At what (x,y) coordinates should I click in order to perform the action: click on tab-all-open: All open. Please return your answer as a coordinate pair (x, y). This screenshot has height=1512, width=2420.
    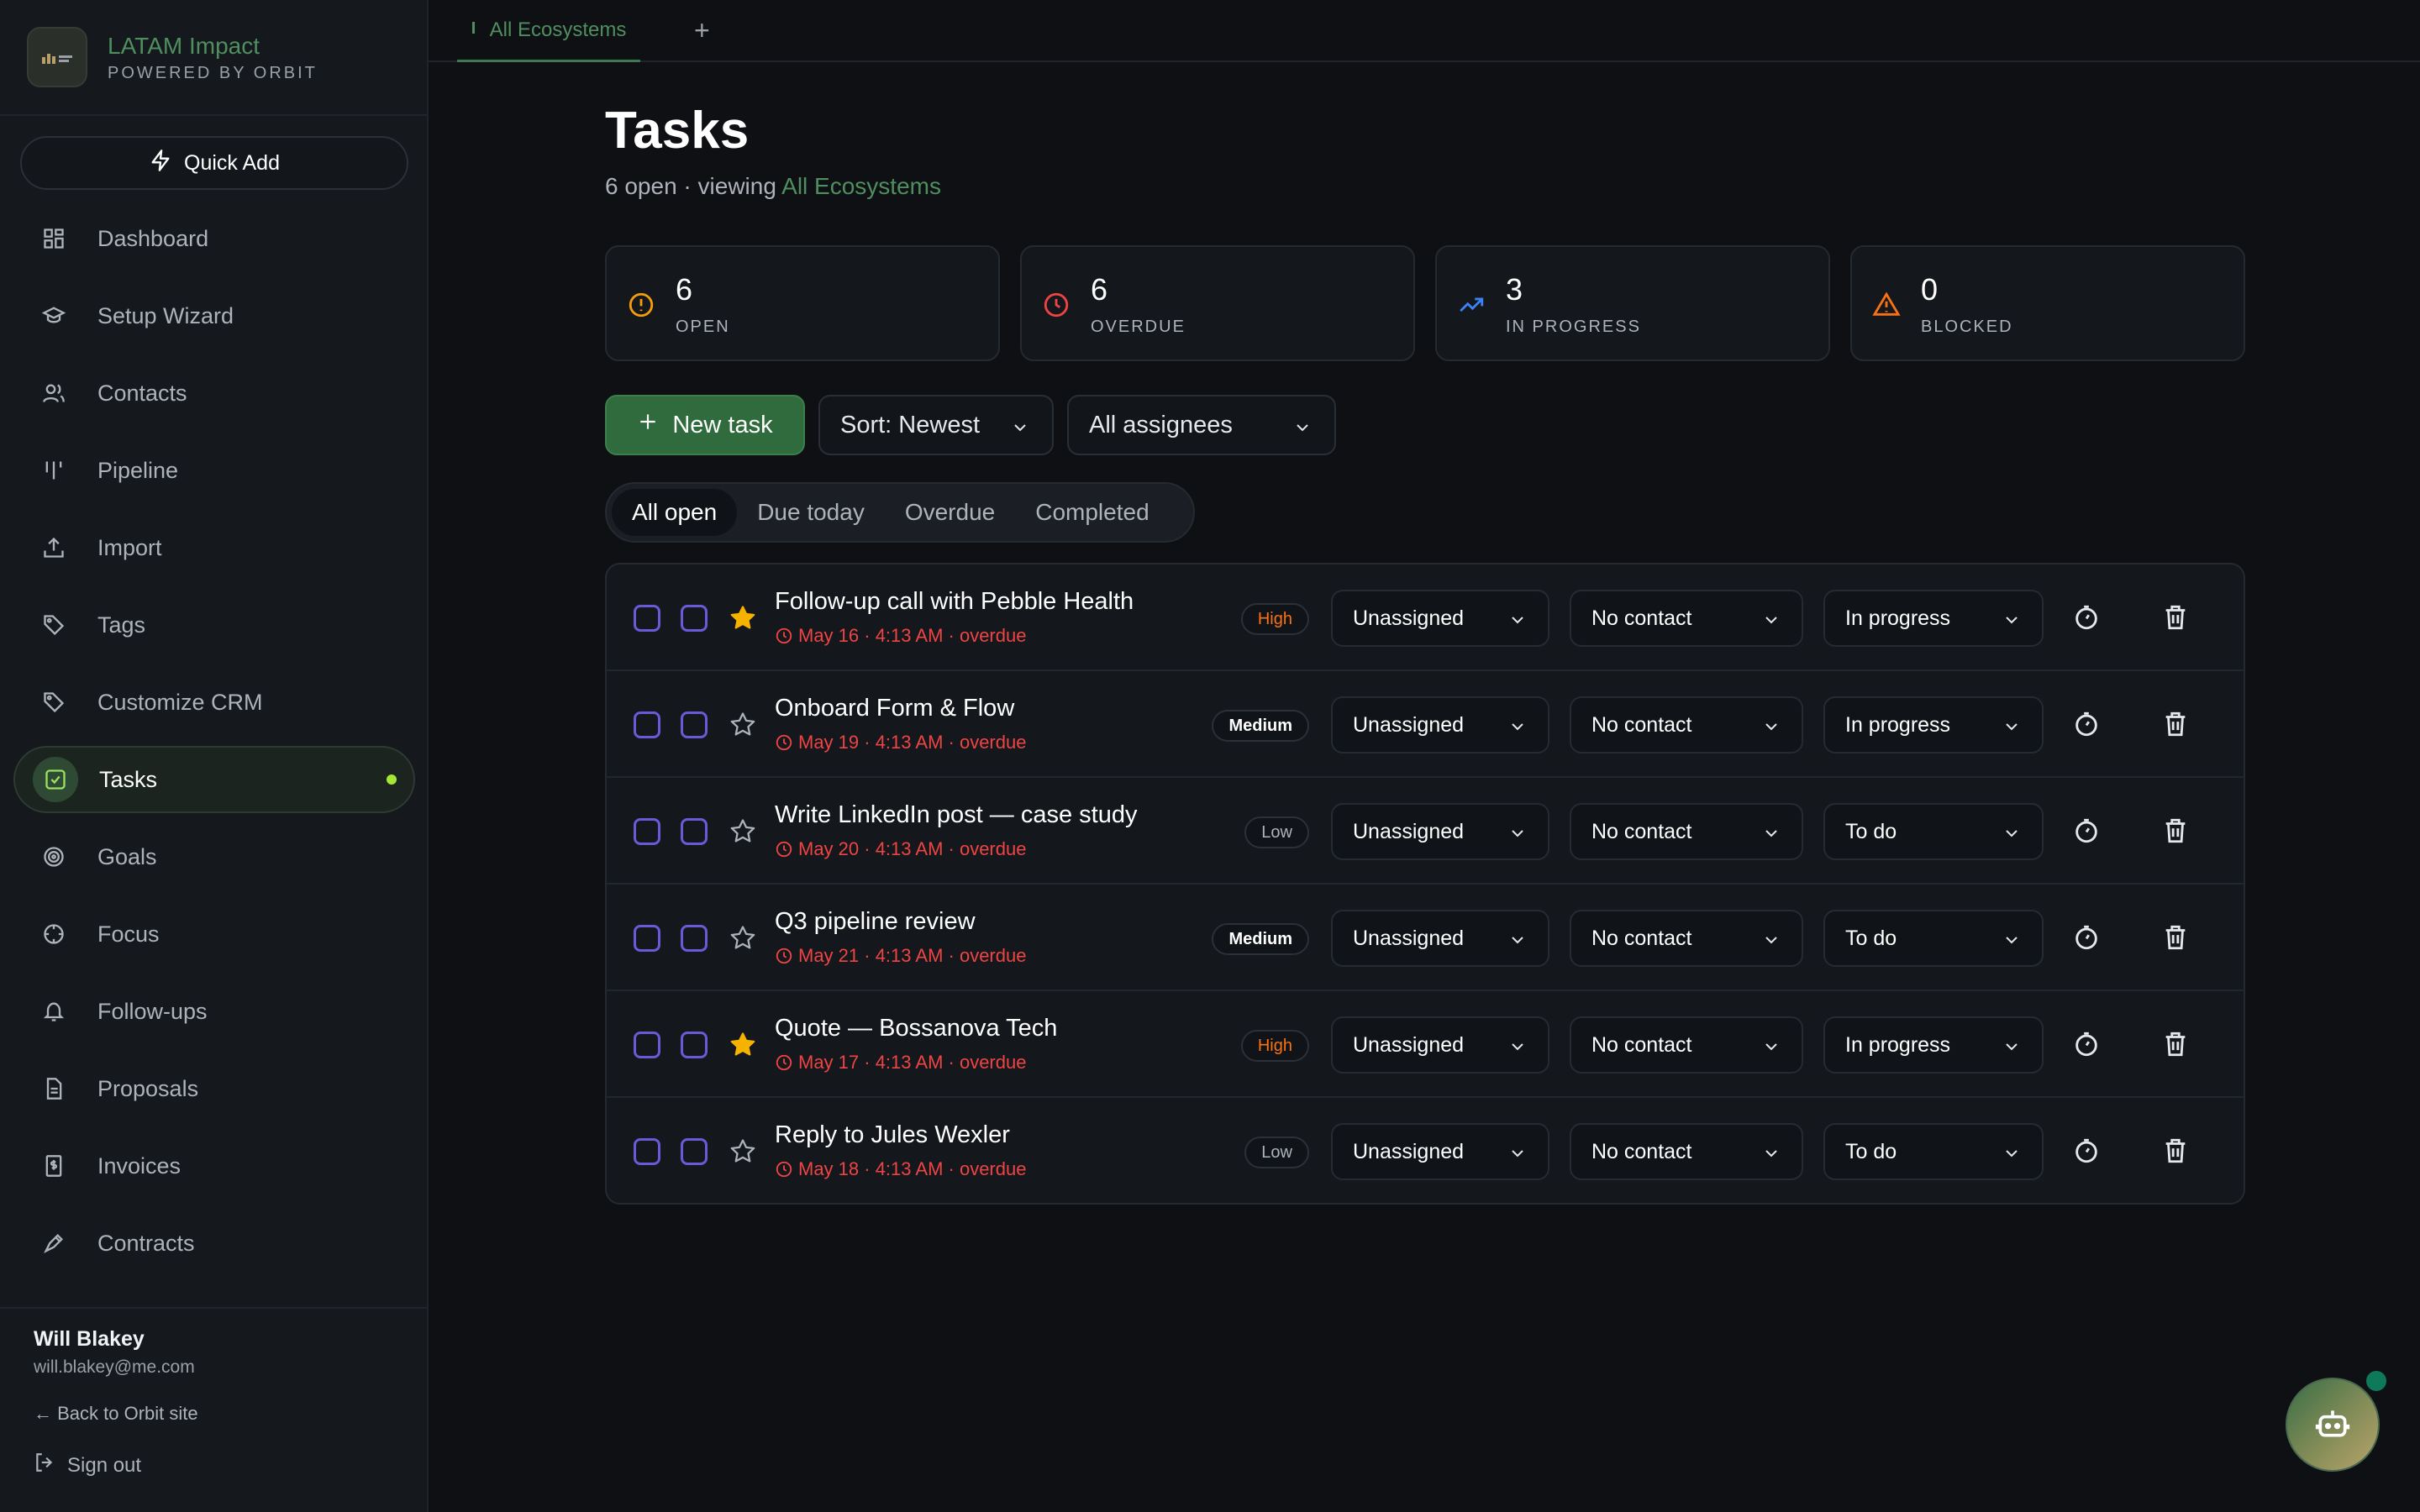
    Looking at the image, I should click on (675, 512).